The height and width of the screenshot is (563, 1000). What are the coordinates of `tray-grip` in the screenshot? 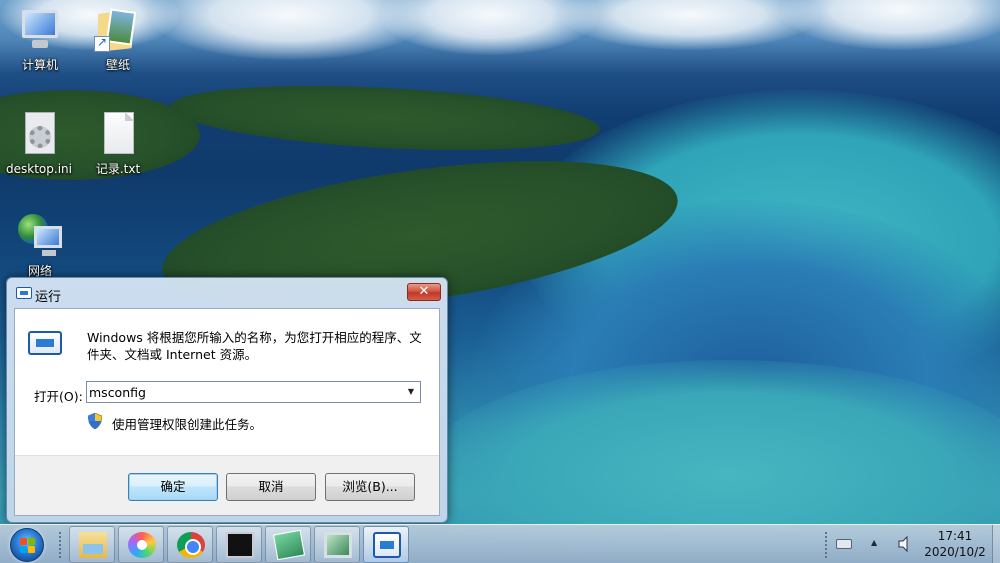 It's located at (826, 545).